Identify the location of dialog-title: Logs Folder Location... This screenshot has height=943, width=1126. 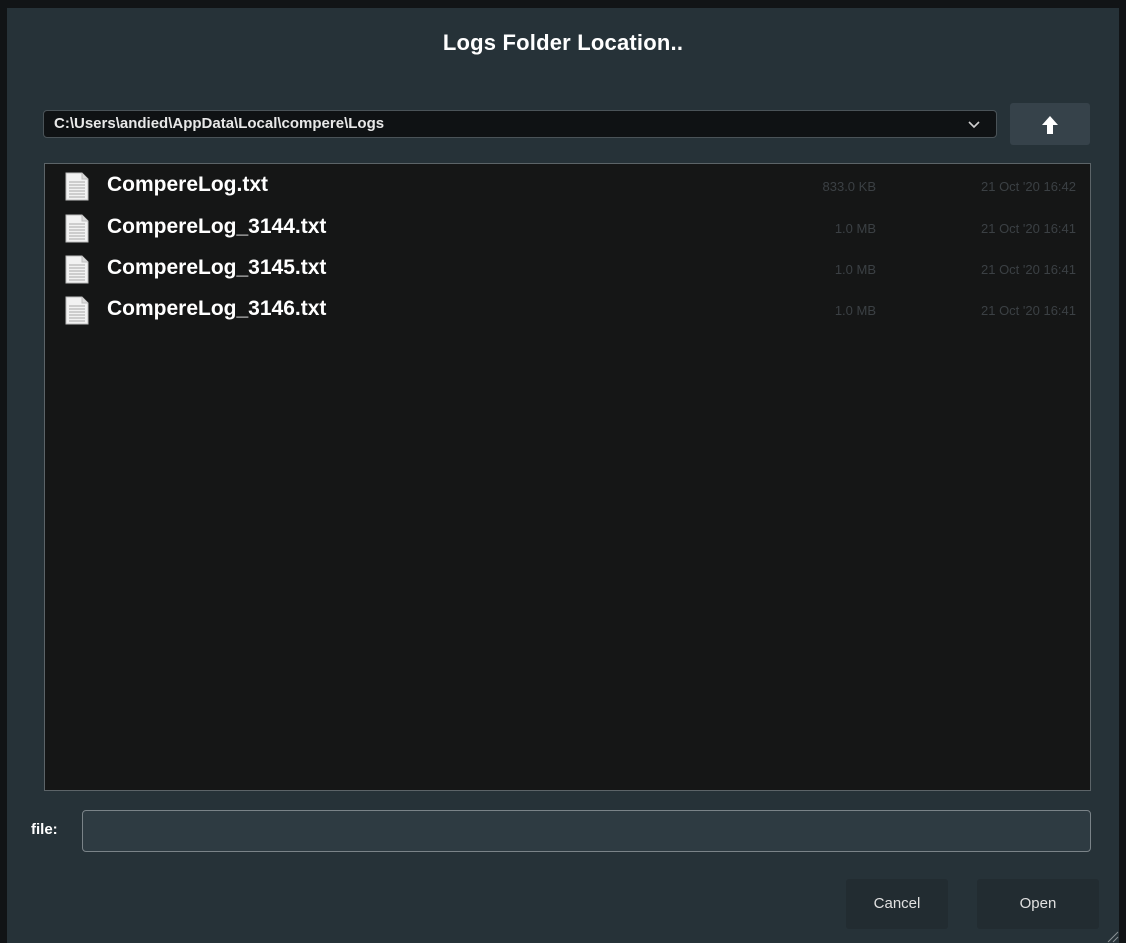
(563, 42).